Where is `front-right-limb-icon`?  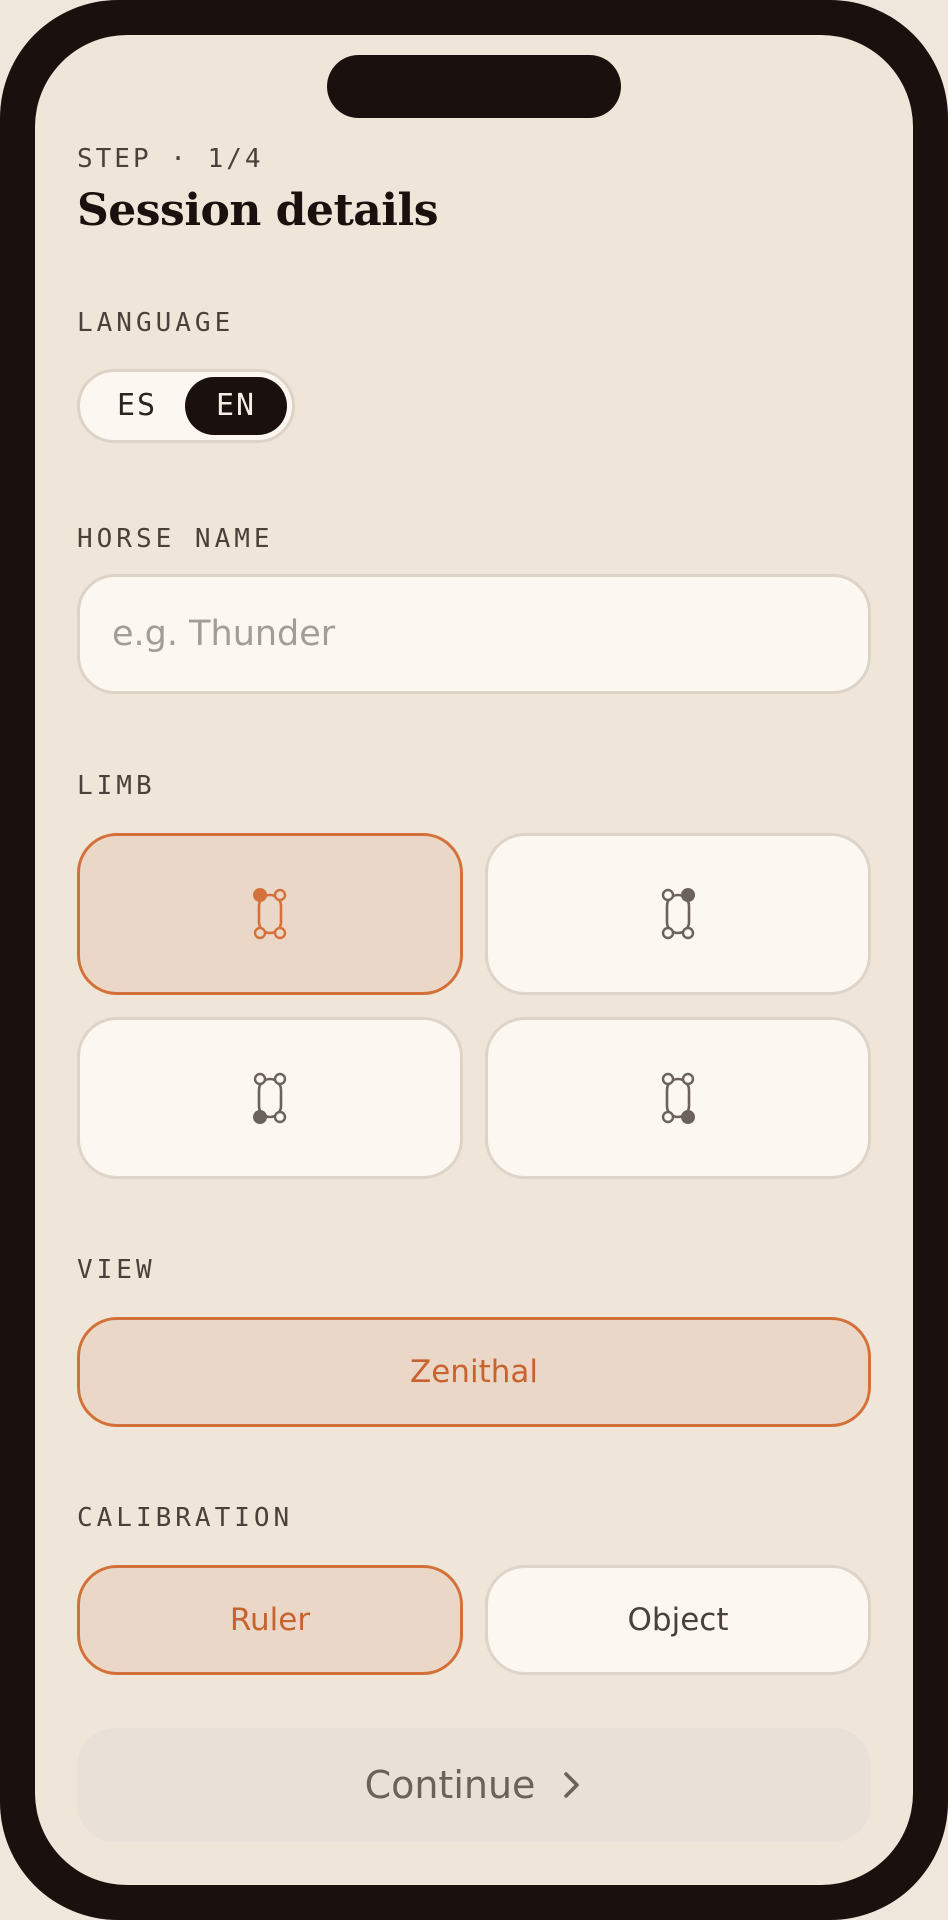 front-right-limb-icon is located at coordinates (678, 914).